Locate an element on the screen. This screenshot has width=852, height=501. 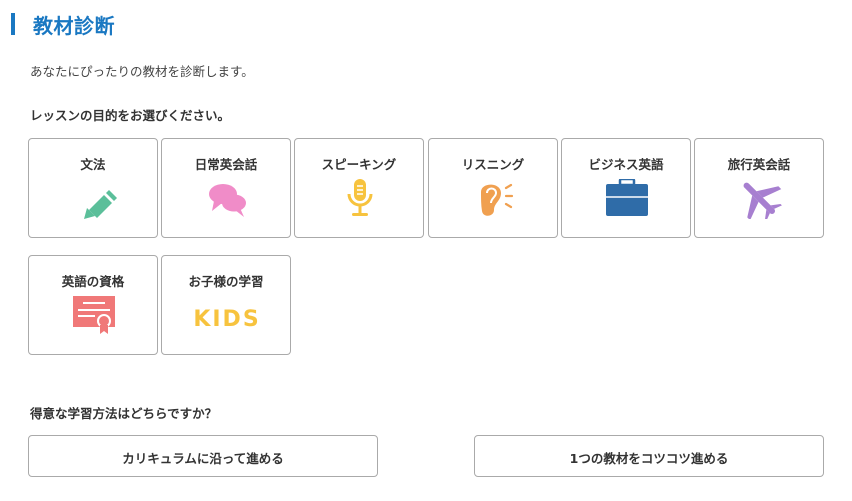
purpose-label: お子様の学習 is located at coordinates (226, 281).